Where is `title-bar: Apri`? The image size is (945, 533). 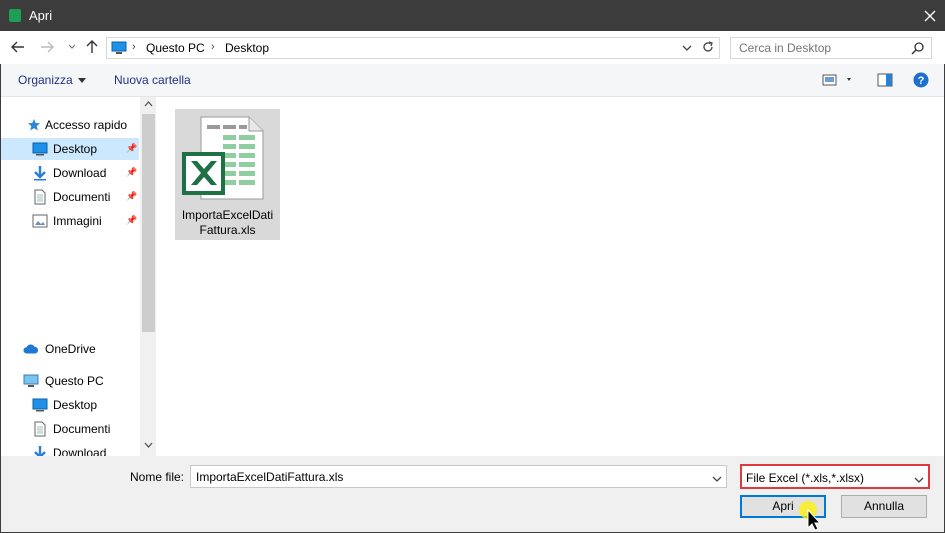
title-bar: Apri is located at coordinates (472, 15).